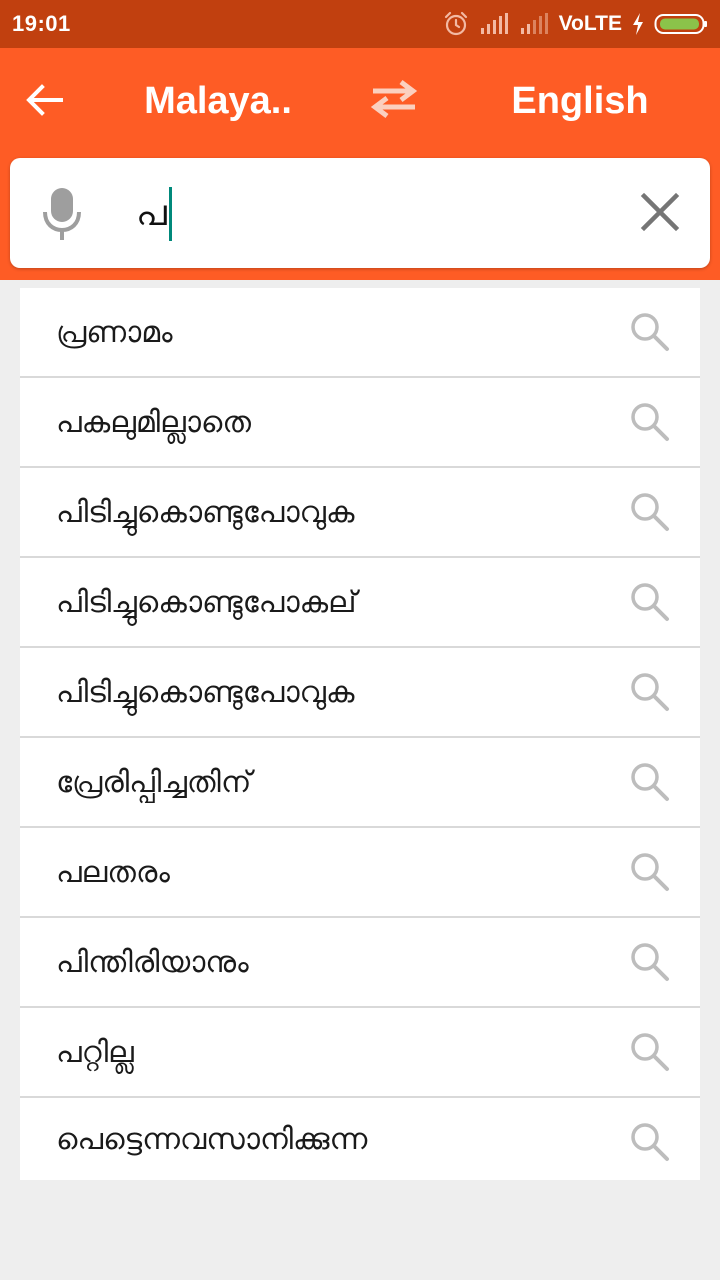 The image size is (720, 1280). Describe the element at coordinates (590, 23) in the screenshot. I see `network-type-label: VoLTE` at that location.